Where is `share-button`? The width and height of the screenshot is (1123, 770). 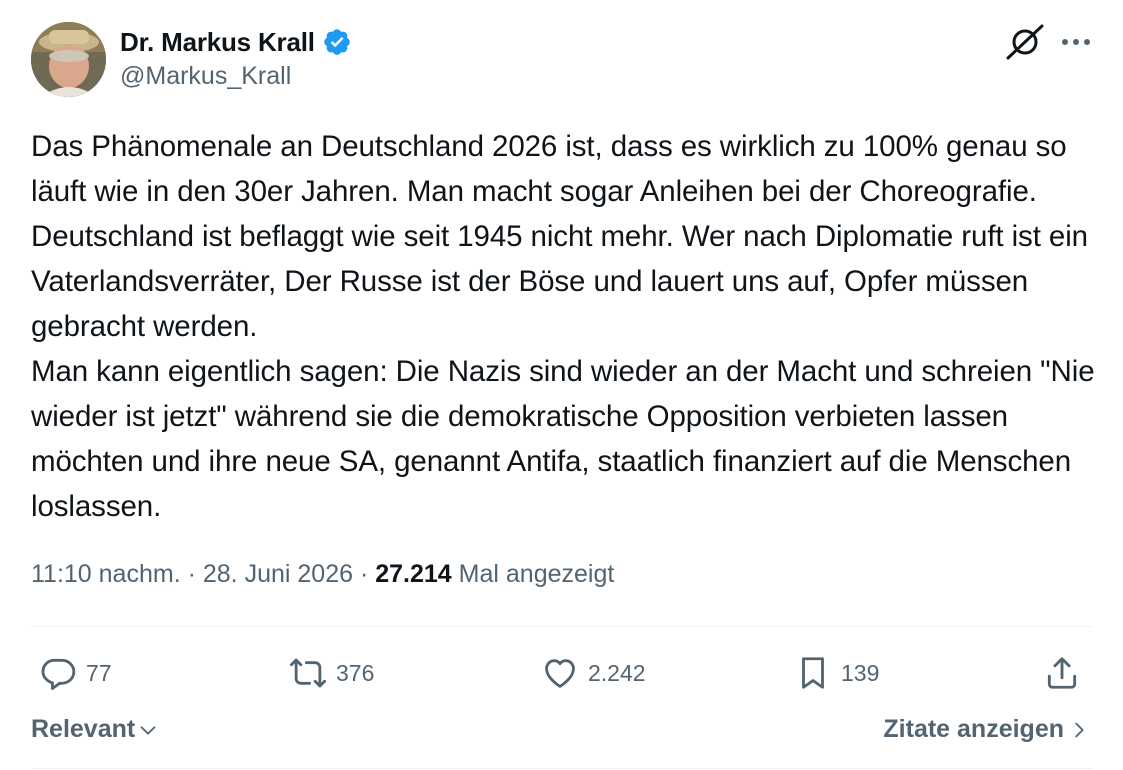
share-button is located at coordinates (1062, 673).